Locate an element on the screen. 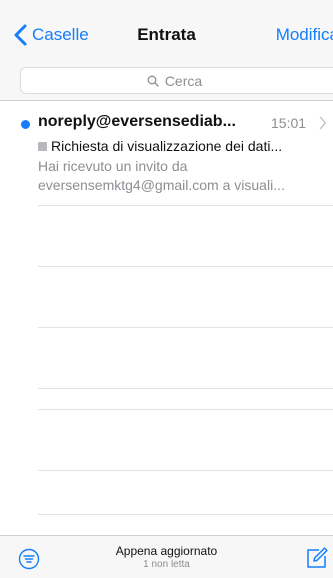 This screenshot has height=578, width=333. back-button-label: Caselle is located at coordinates (60, 34).